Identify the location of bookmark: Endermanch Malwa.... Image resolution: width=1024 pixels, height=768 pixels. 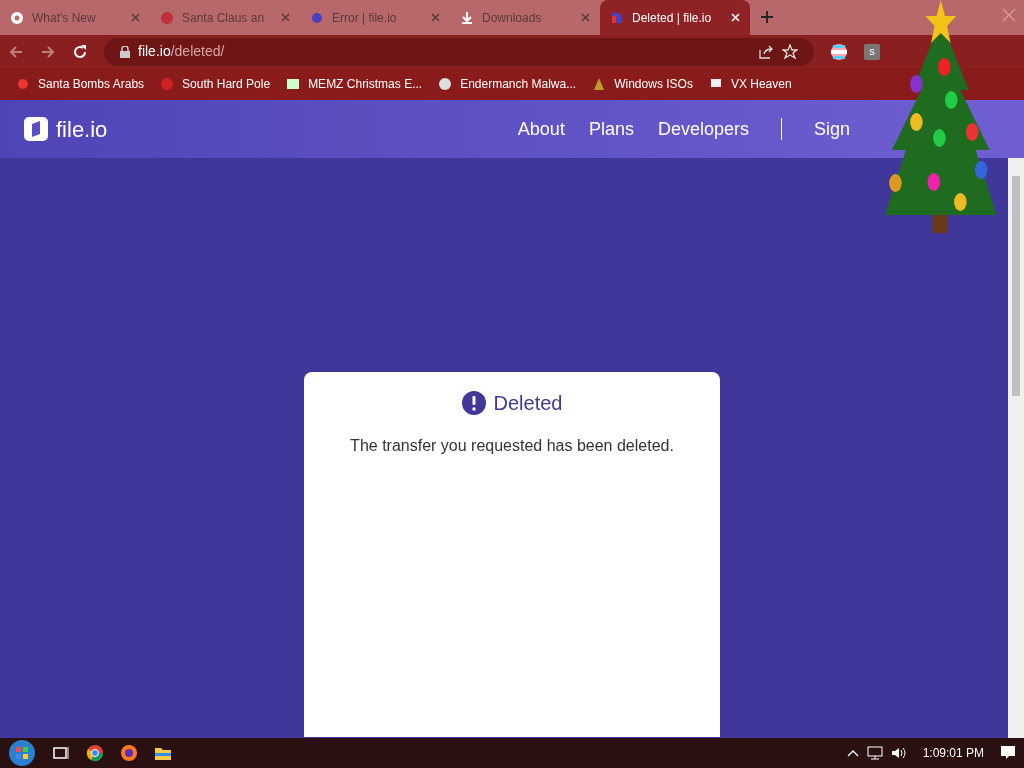
(507, 84).